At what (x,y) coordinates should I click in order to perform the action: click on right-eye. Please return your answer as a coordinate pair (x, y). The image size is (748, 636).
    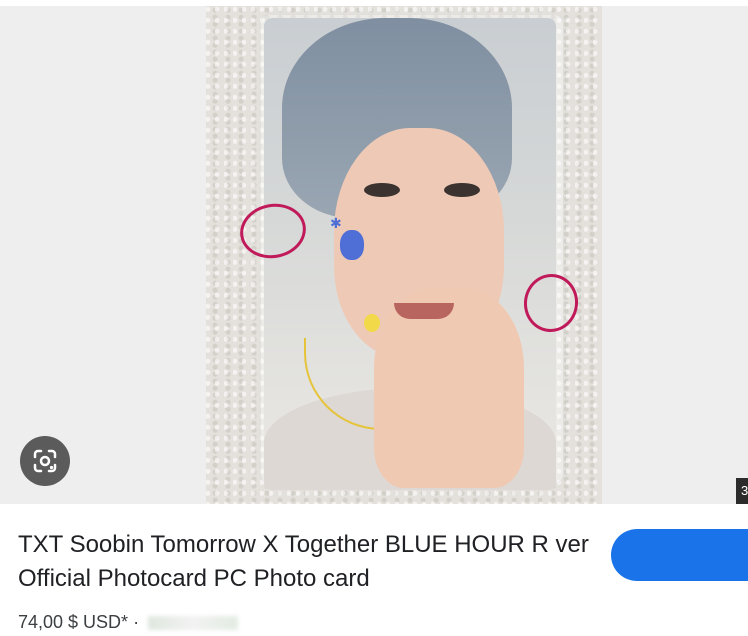
    Looking at the image, I should click on (462, 190).